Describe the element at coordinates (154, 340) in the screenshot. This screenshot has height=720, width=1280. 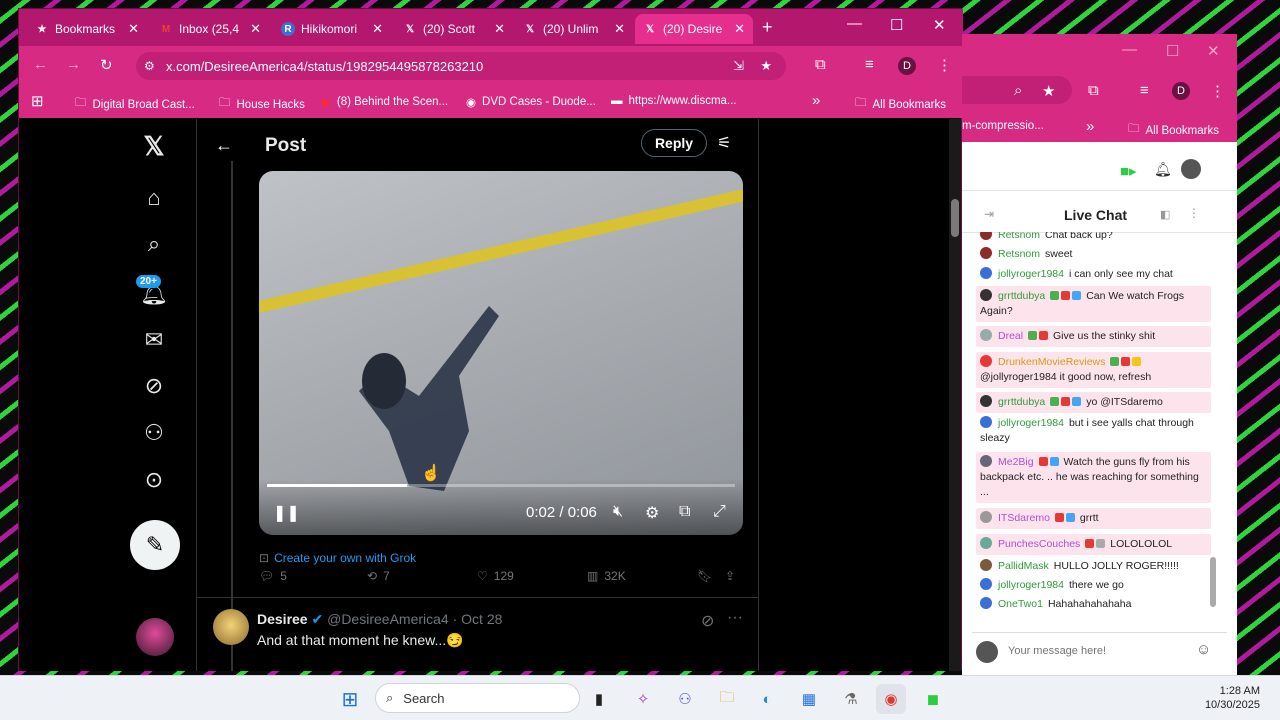
I see `messages-icon: ✉` at that location.